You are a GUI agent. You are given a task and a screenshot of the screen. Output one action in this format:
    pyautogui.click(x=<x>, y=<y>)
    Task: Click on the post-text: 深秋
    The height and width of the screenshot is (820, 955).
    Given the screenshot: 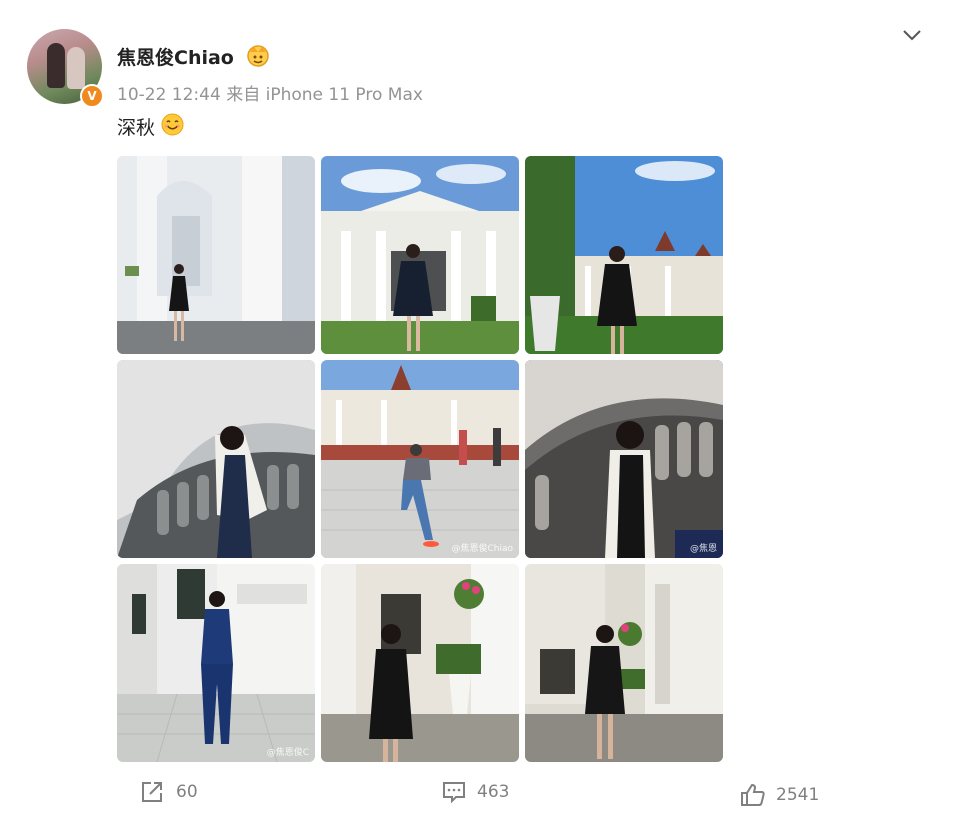 What is the action you would take?
    pyautogui.click(x=136, y=128)
    